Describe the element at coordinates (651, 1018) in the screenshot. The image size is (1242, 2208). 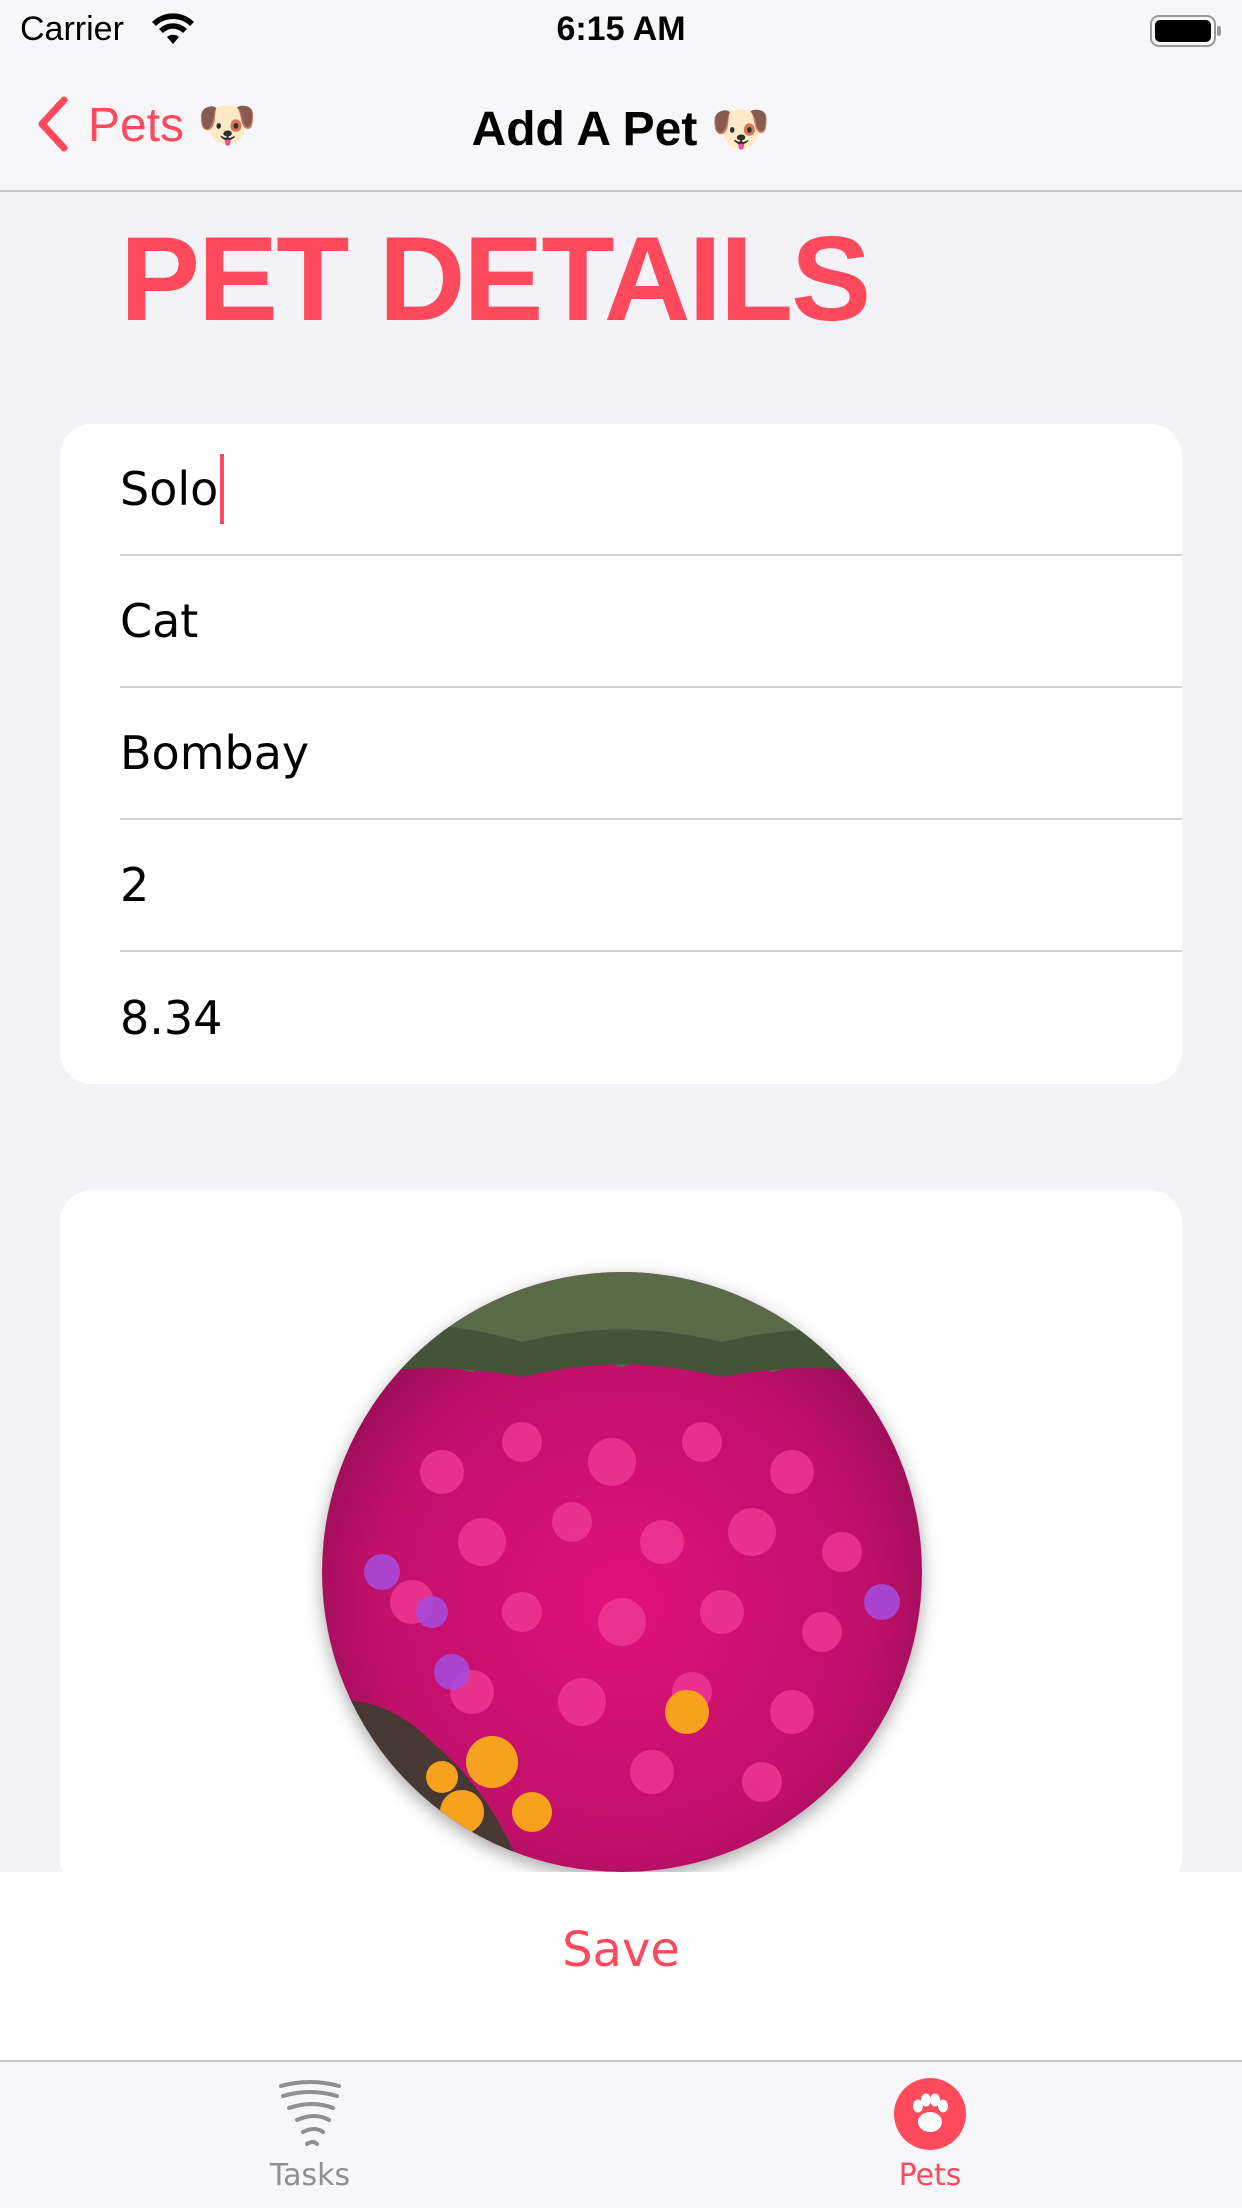
I see `pet-weight-field: 8.34` at that location.